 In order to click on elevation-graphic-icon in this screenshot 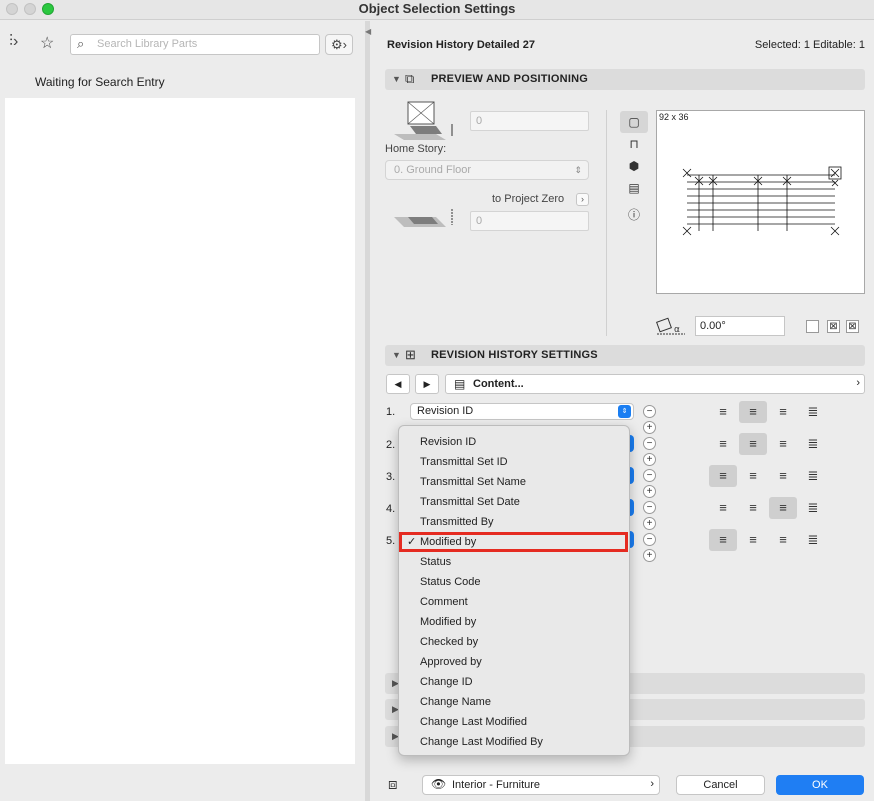, I will do `click(423, 120)`.